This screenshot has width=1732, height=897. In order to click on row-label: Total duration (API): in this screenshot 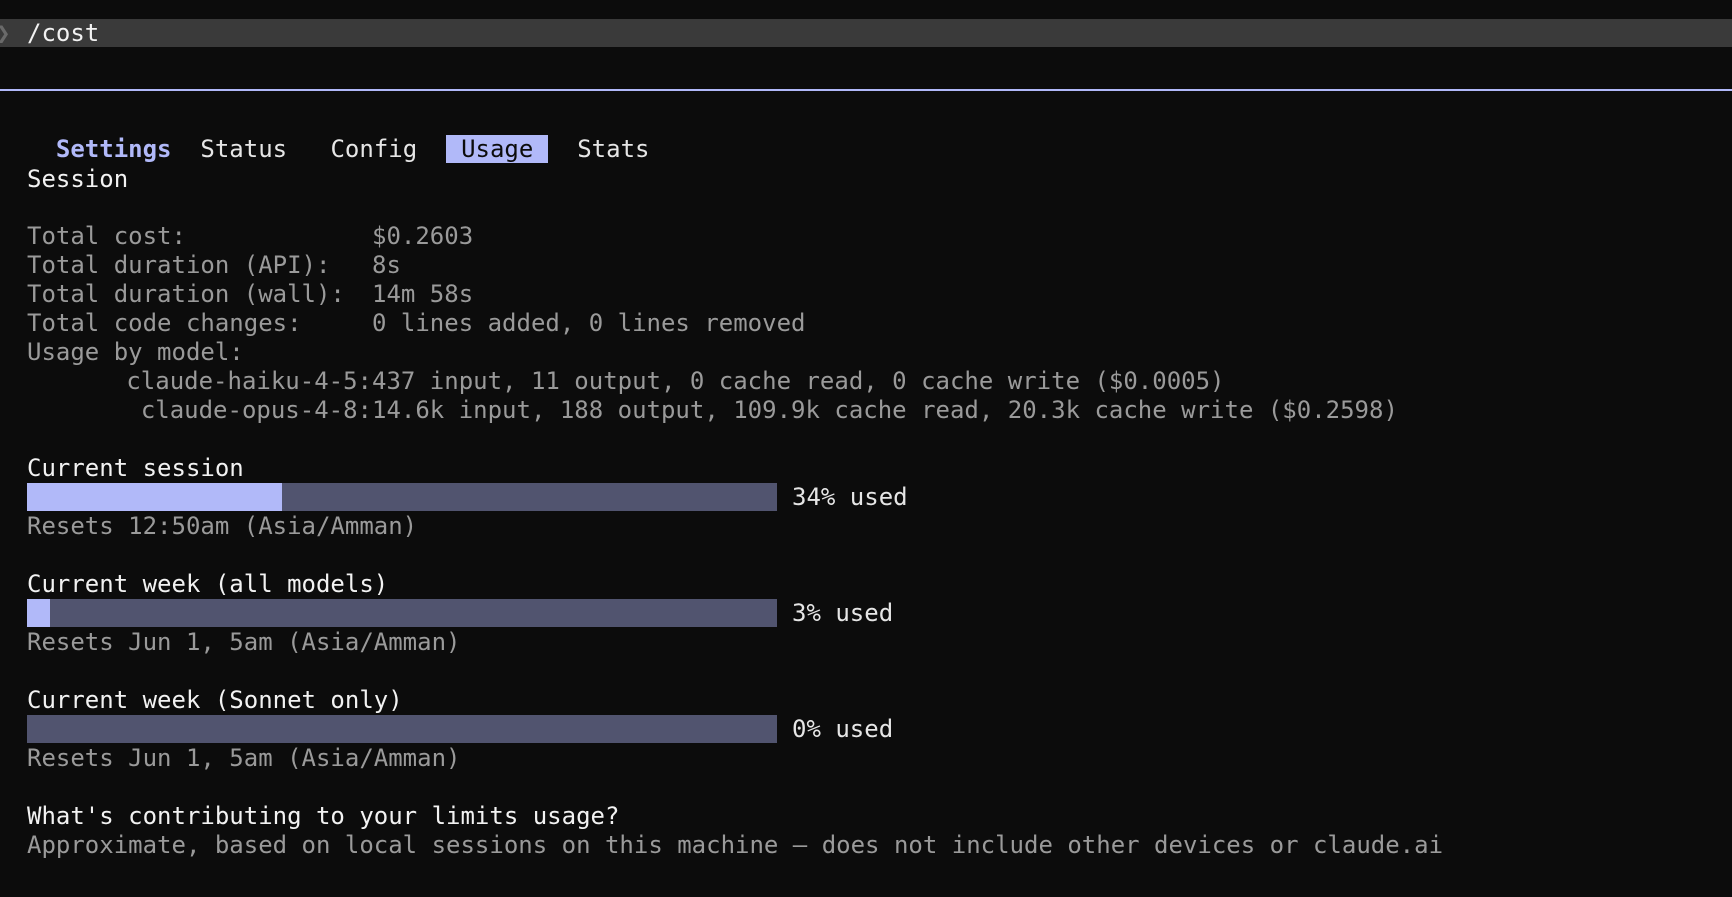, I will do `click(179, 265)`.